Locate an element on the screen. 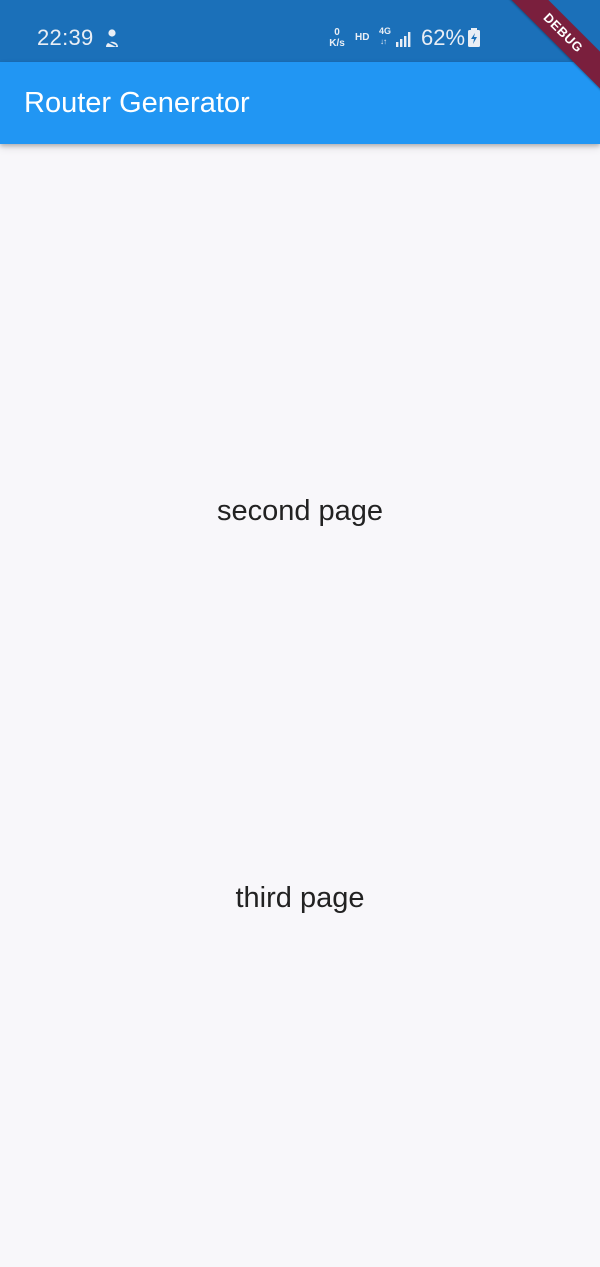 The image size is (600, 1267). network-speed-value: 0 is located at coordinates (337, 32).